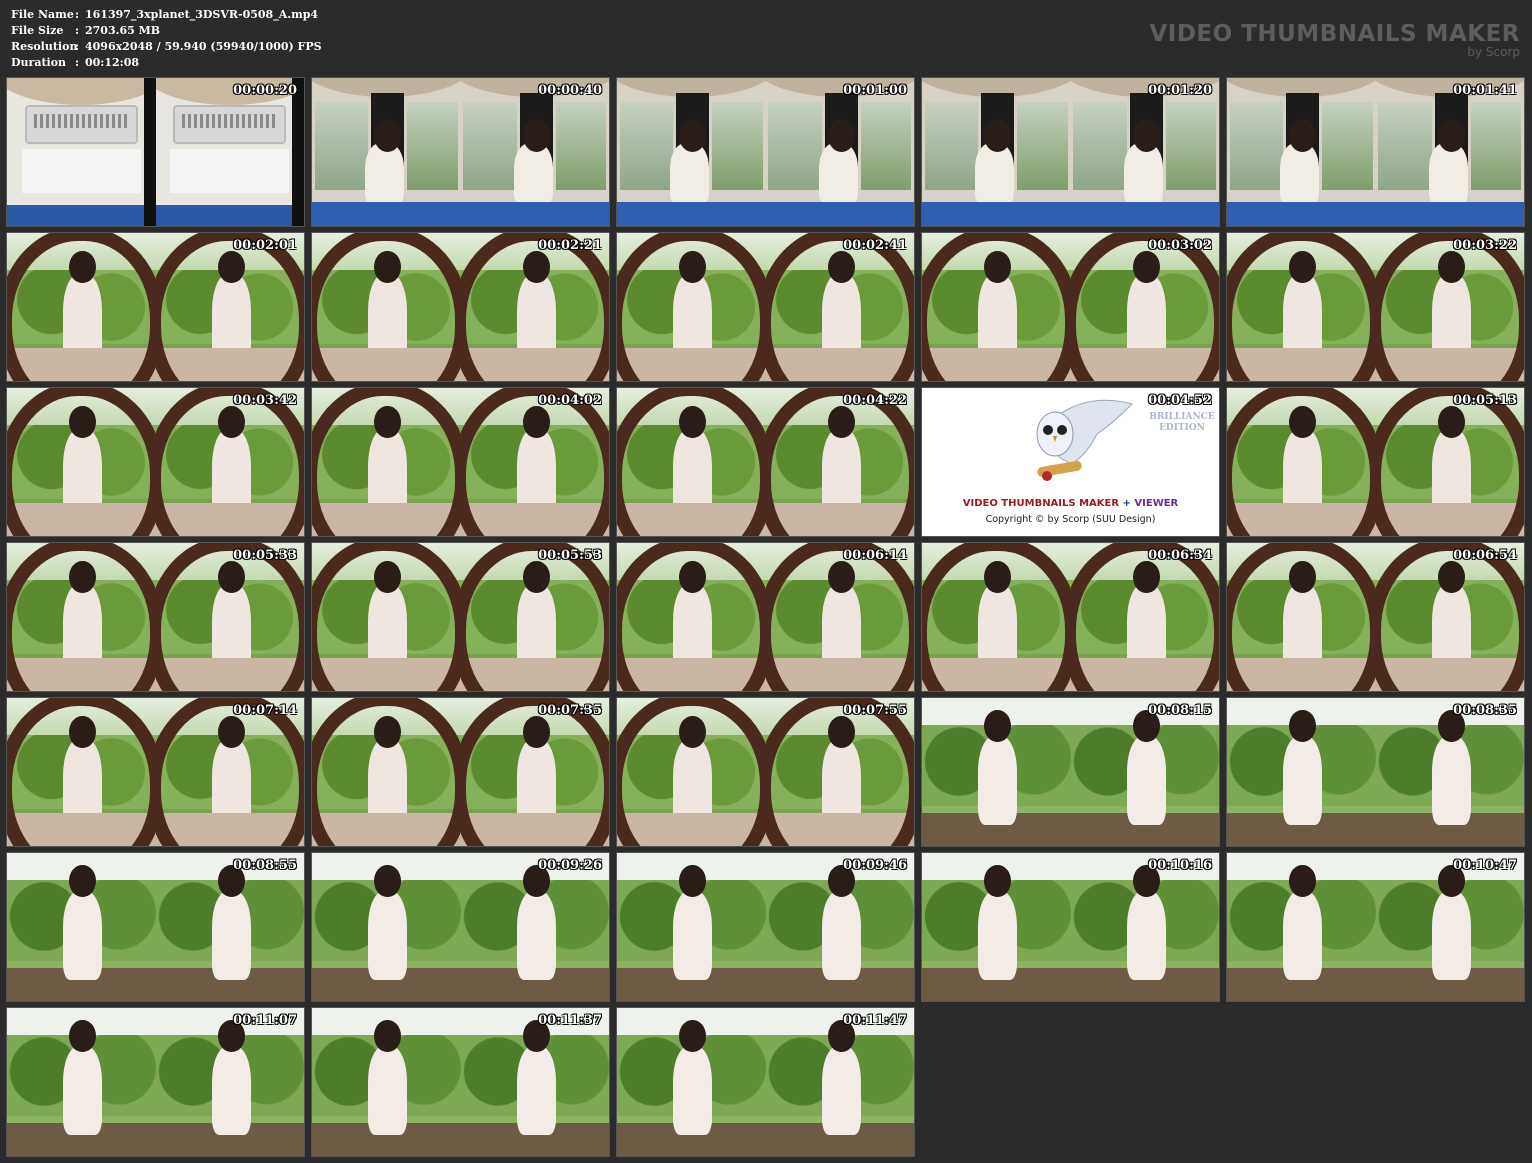  Describe the element at coordinates (1041, 503) in the screenshot. I see `ad-title-main: VIDEO THUMBNAILS MAKER` at that location.